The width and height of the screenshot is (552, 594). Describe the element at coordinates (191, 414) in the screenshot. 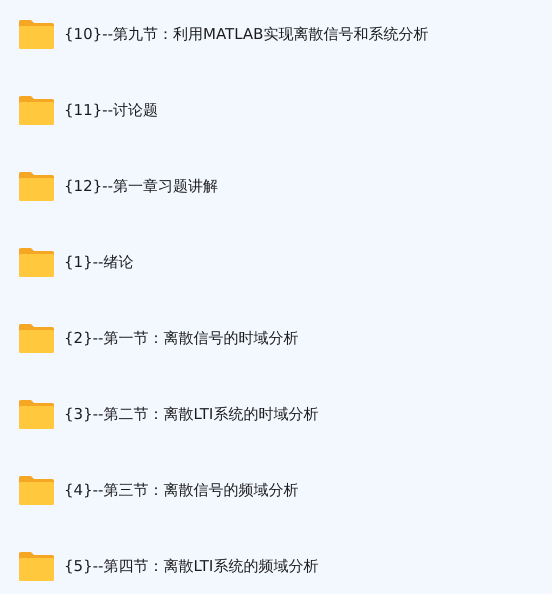

I see `folder-name: {3}--第二节：离散LTI系统的时域分析` at that location.